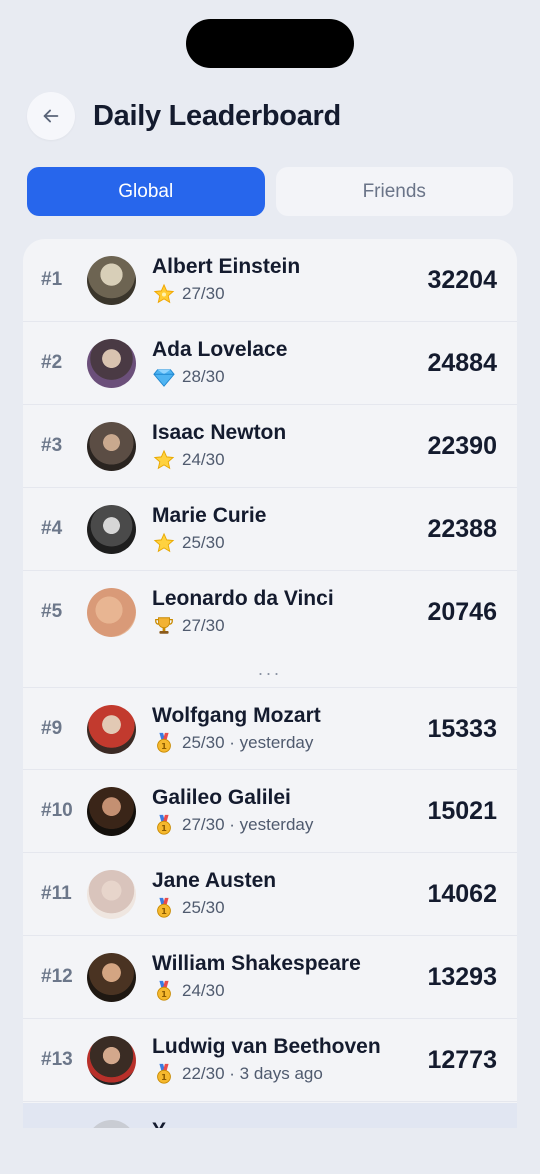 The height and width of the screenshot is (1174, 540). Describe the element at coordinates (252, 1073) in the screenshot. I see `result-text: 22/30 · 3 days ago` at that location.